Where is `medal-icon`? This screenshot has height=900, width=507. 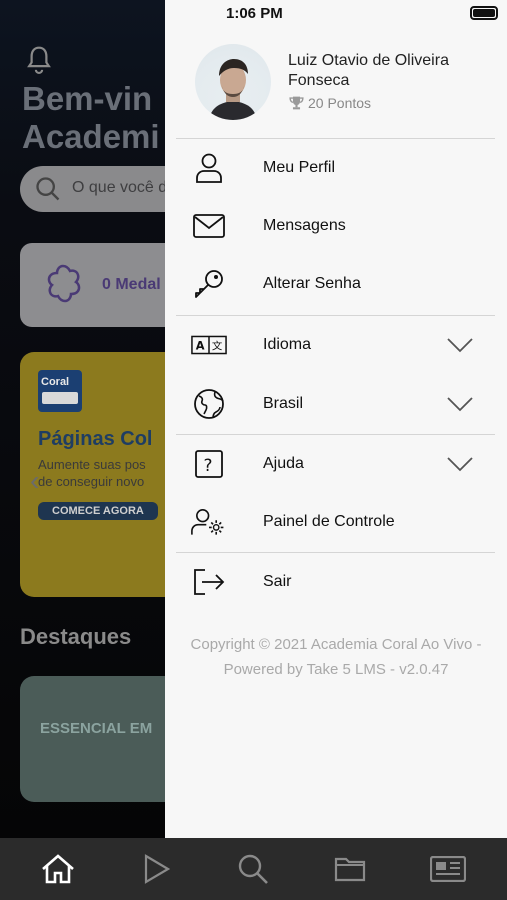 medal-icon is located at coordinates (64, 283).